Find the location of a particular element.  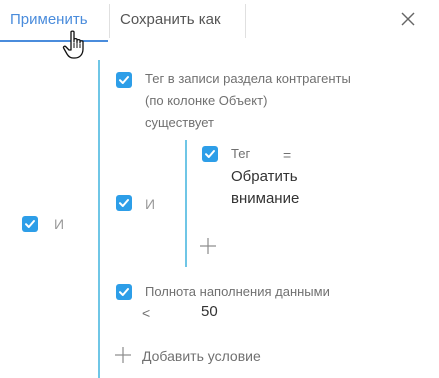

condition-value: существует is located at coordinates (179, 123).